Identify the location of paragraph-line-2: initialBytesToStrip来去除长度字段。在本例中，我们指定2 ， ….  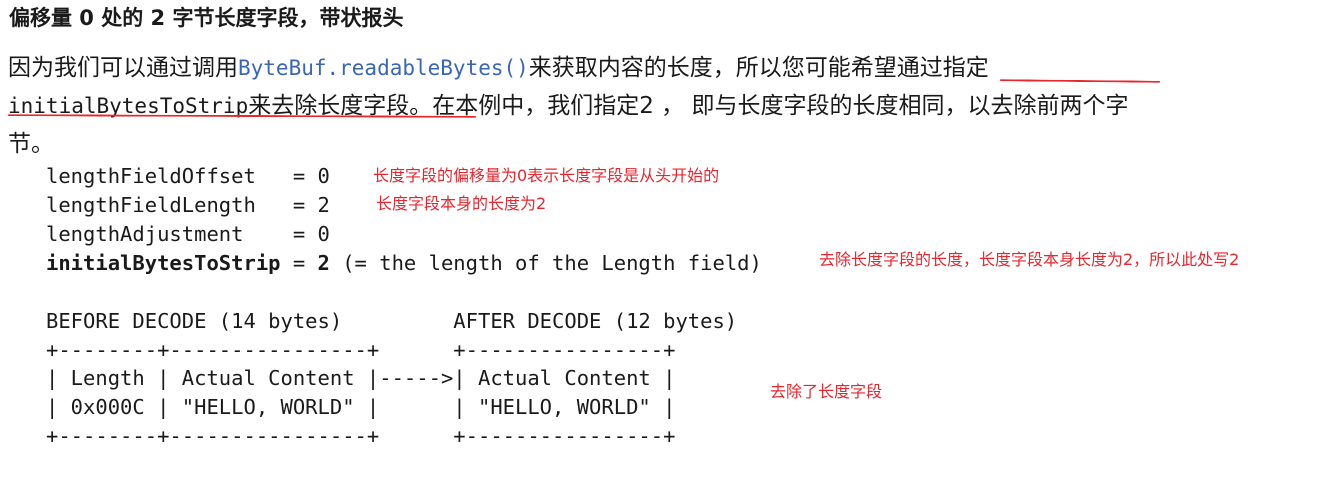
(663, 106).